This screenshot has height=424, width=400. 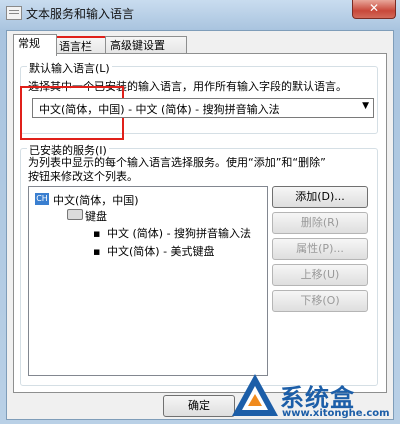 What do you see at coordinates (83, 176) in the screenshot?
I see `installed-services-description-line-2: 按钮来修改这个列表。` at bounding box center [83, 176].